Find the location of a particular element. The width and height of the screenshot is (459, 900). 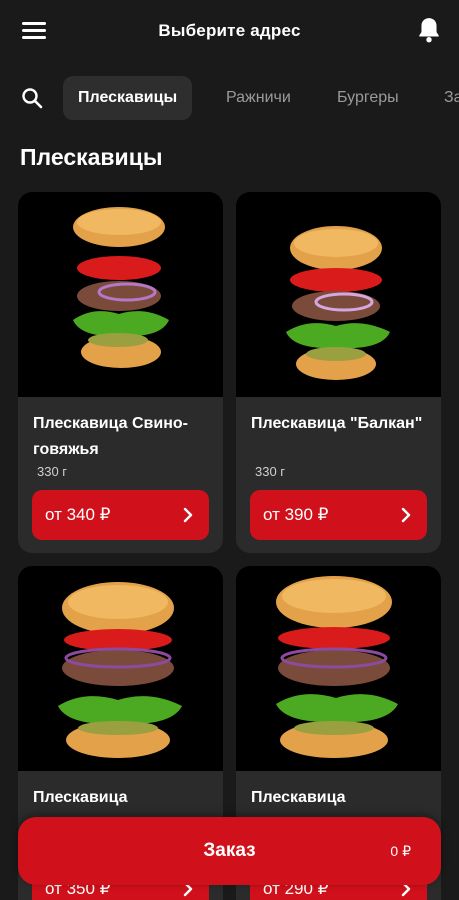

section-title: Плескавицы is located at coordinates (91, 157).